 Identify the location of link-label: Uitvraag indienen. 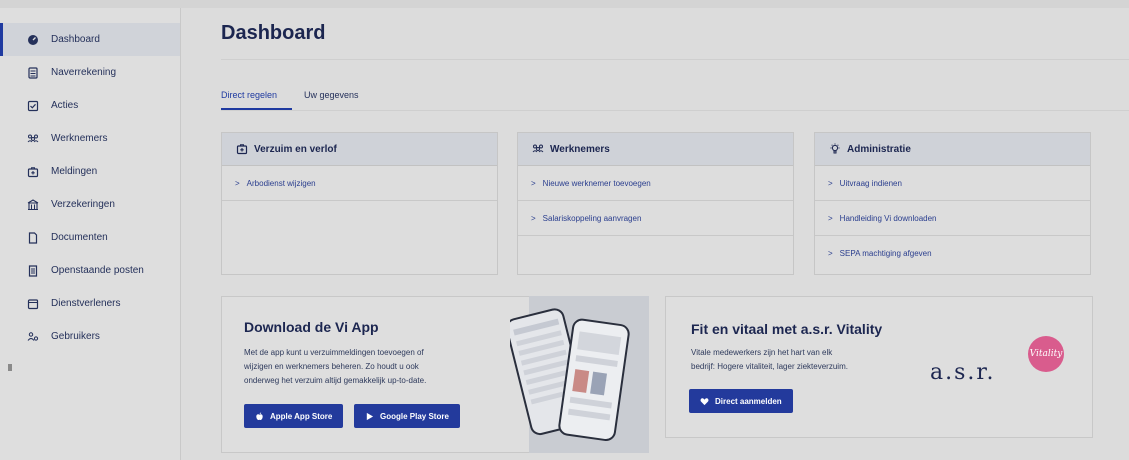
(870, 183).